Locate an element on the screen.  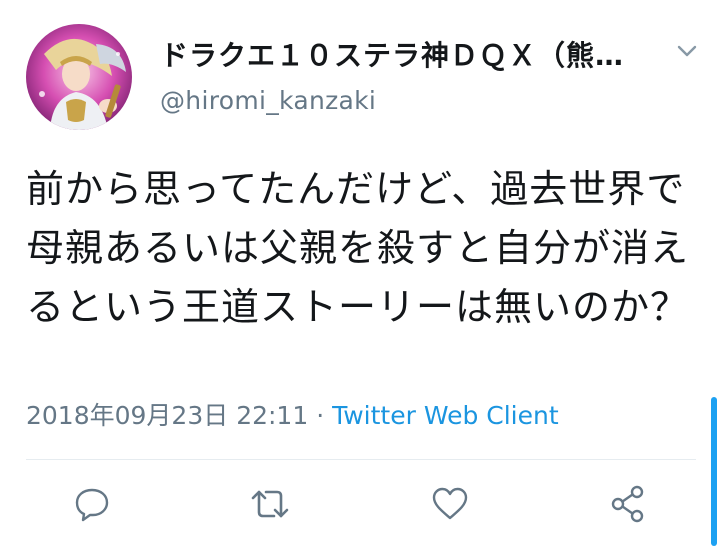
retweet-button is located at coordinates (270, 504).